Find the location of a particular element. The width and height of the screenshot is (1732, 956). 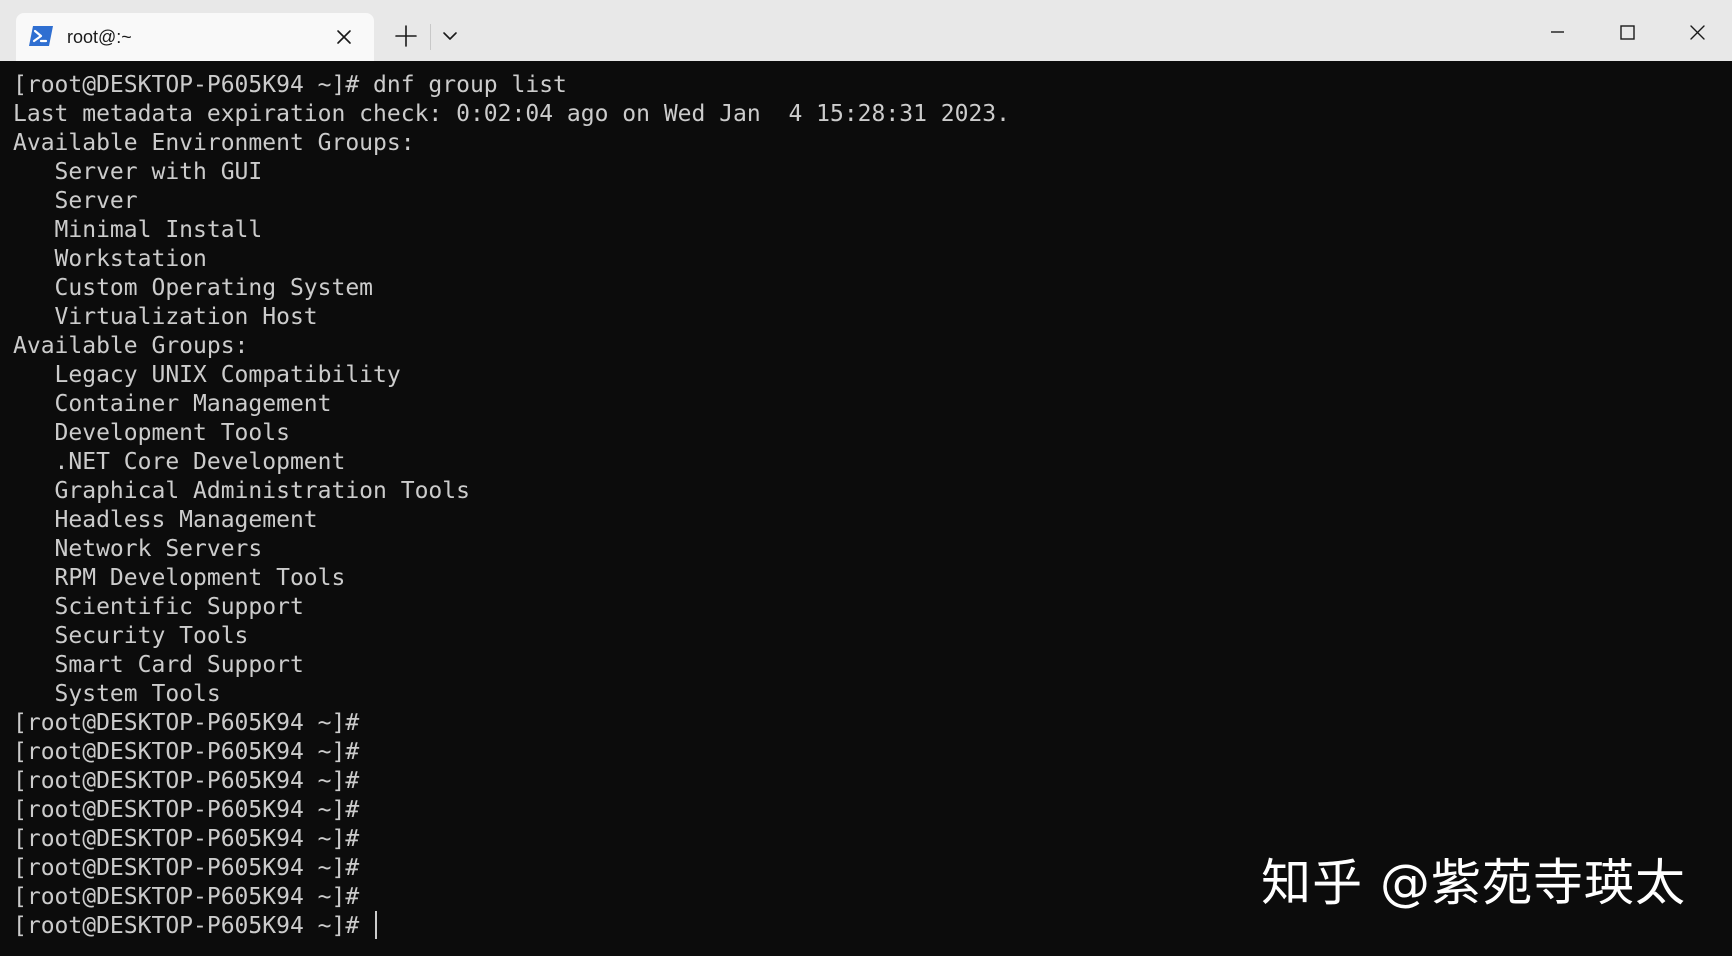

terminal-powershell-icon is located at coordinates (41, 36).